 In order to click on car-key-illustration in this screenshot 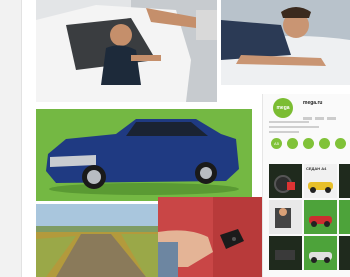, I will do `click(211, 237)`.